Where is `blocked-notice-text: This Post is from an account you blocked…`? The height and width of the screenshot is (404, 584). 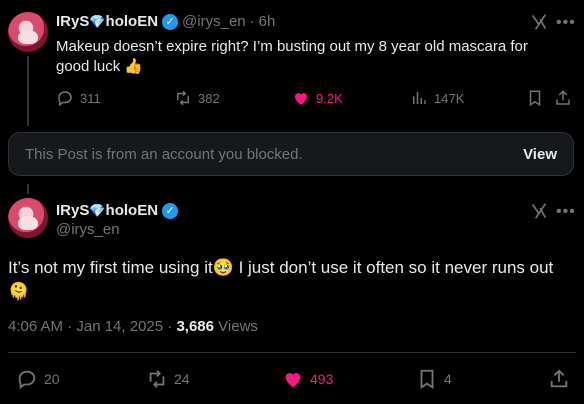
blocked-notice-text: This Post is from an account you blocked… is located at coordinates (164, 154).